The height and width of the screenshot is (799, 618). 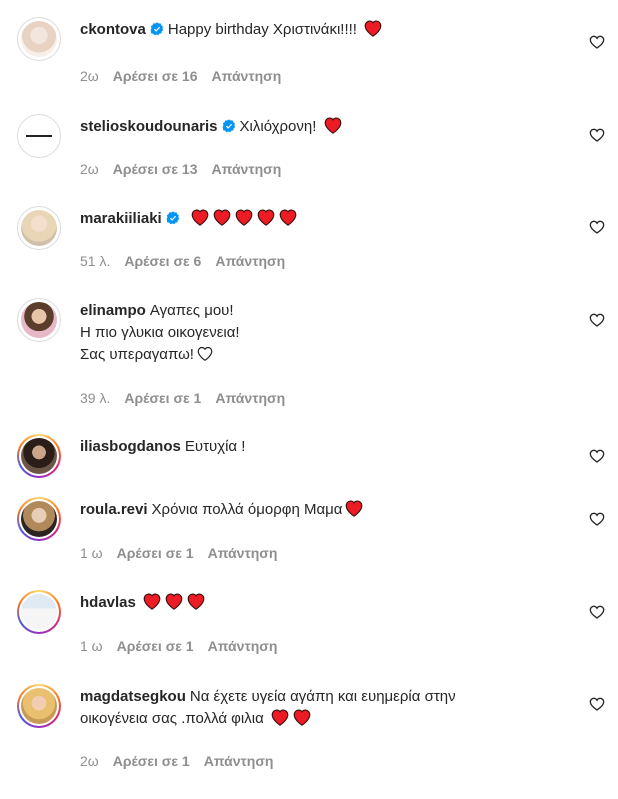 What do you see at coordinates (215, 446) in the screenshot?
I see `comment-text: Ευτυχία !` at bounding box center [215, 446].